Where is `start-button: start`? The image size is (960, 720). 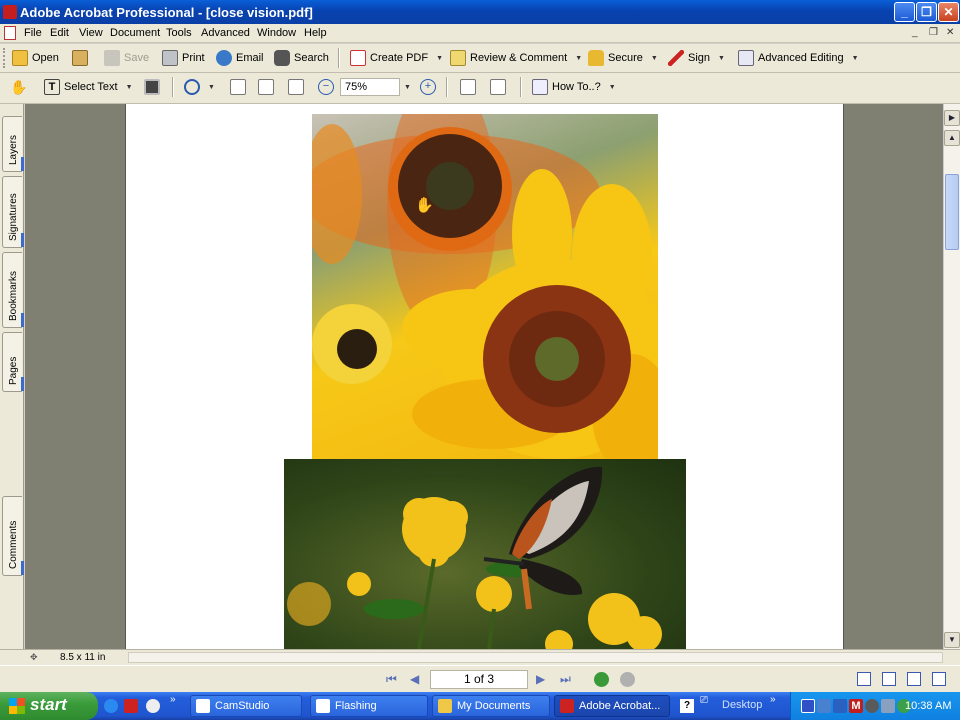 start-button: start is located at coordinates (49, 706).